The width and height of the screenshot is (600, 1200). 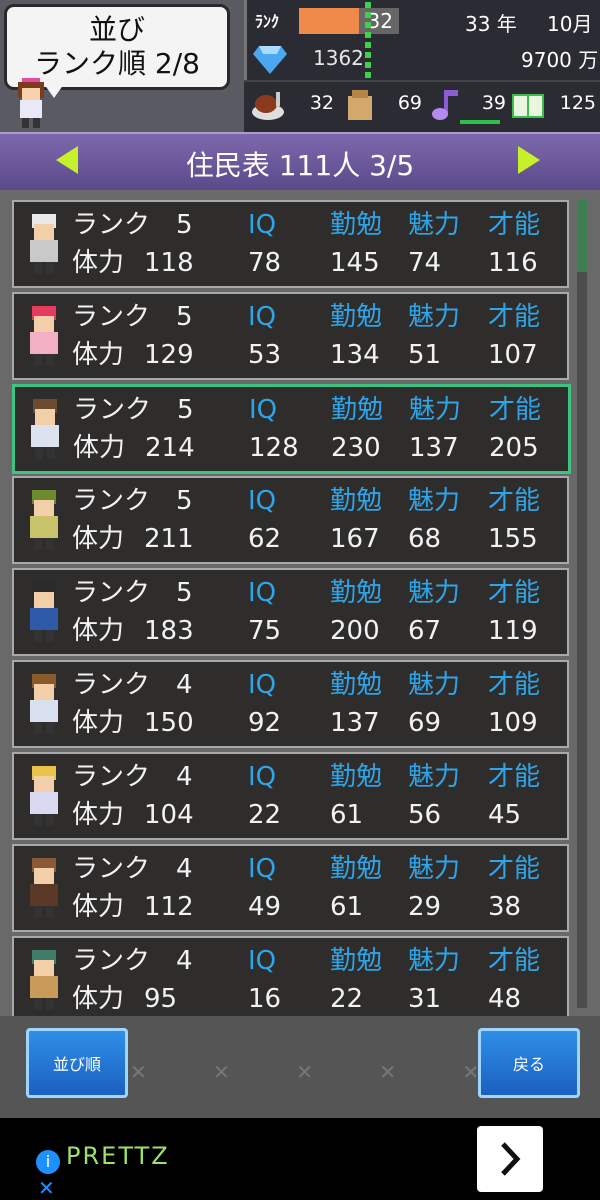 What do you see at coordinates (409, 103) in the screenshot?
I see `goods-count: 69` at bounding box center [409, 103].